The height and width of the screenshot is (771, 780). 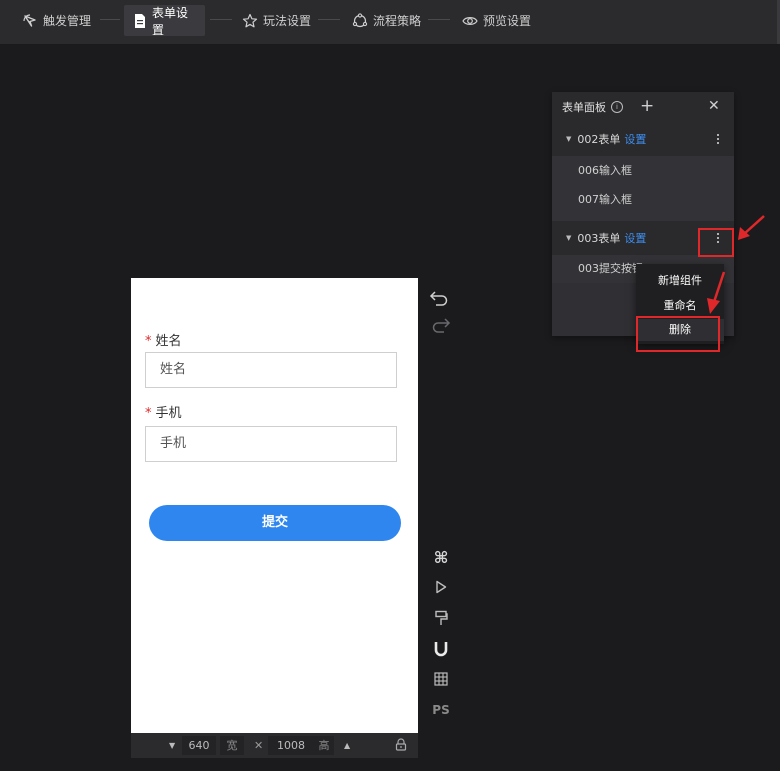 I want to click on document-icon, so click(x=139, y=21).